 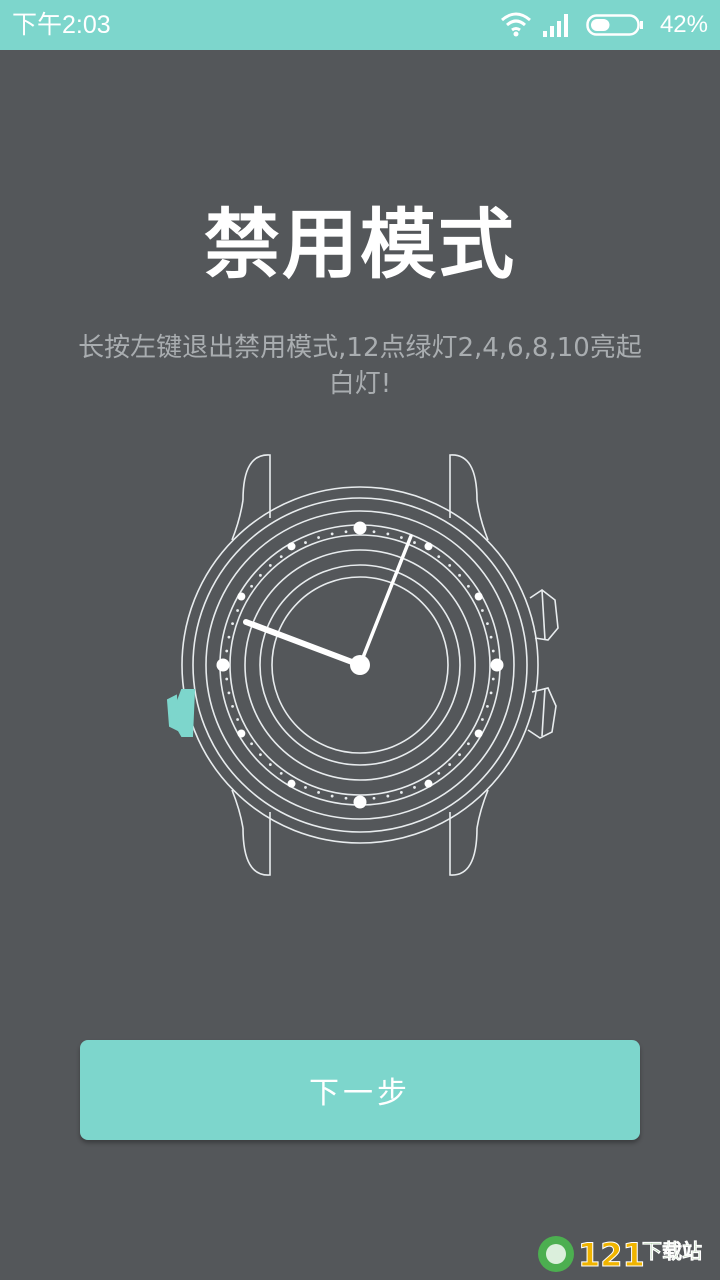 I want to click on svg-text: 下载站, so click(x=672, y=1251).